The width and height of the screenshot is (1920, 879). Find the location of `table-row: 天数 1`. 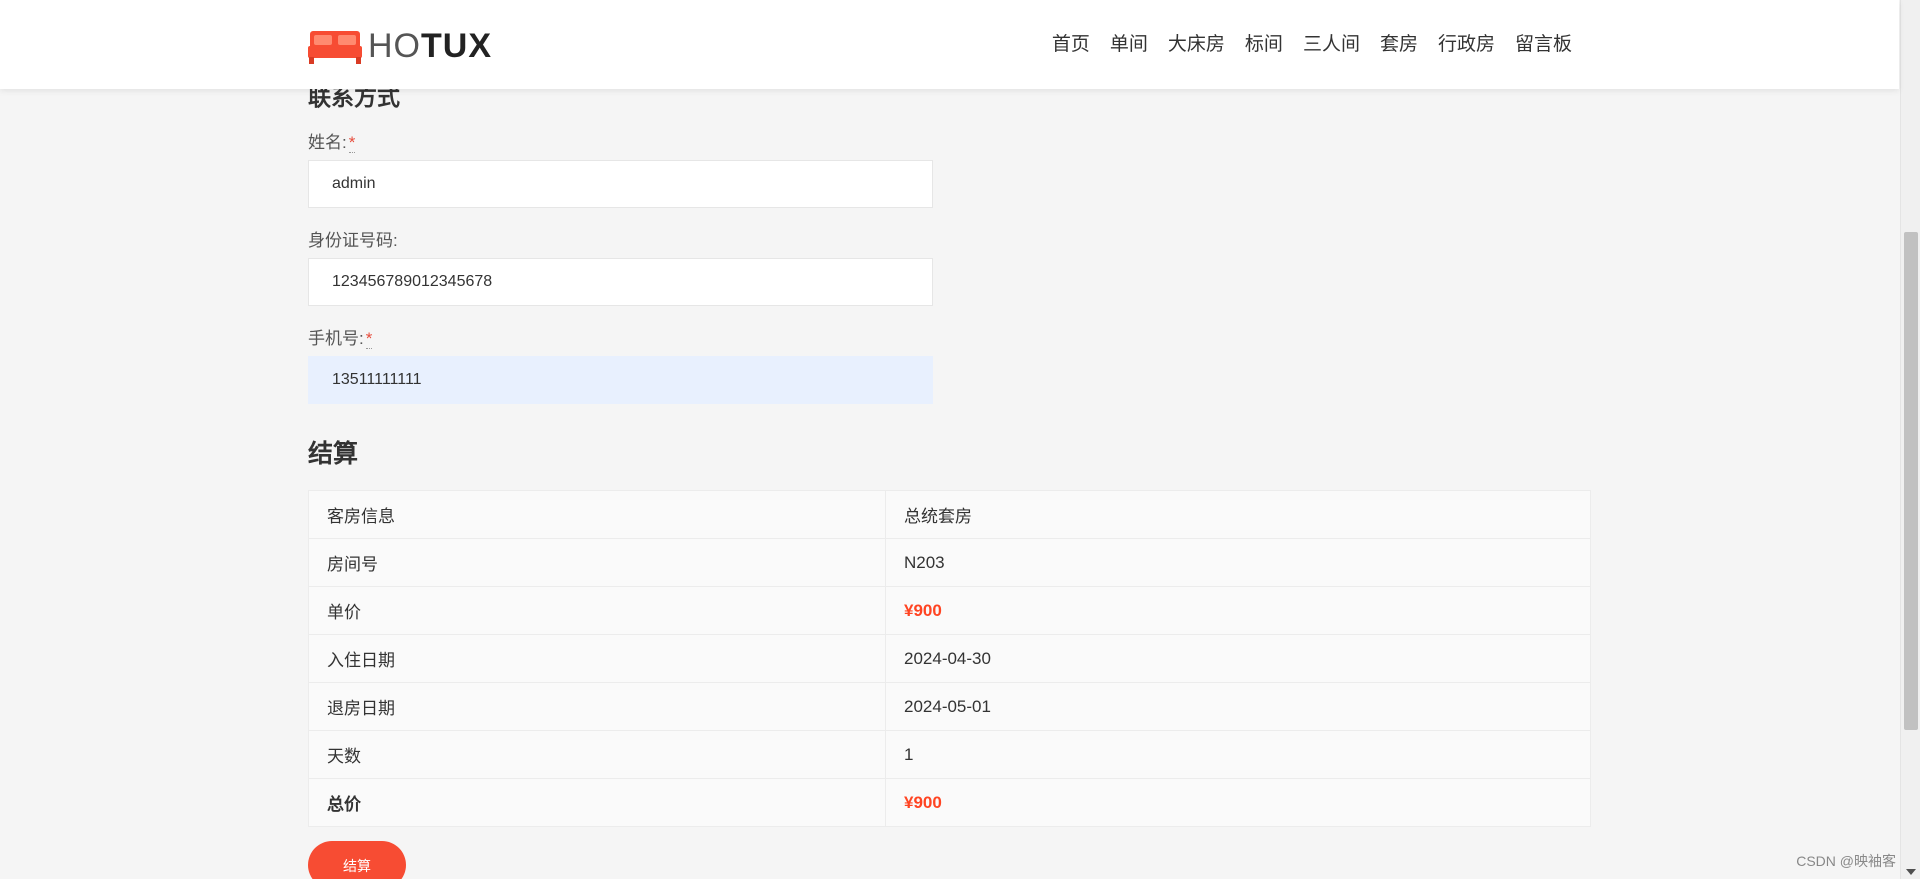

table-row: 天数 1 is located at coordinates (949, 754).